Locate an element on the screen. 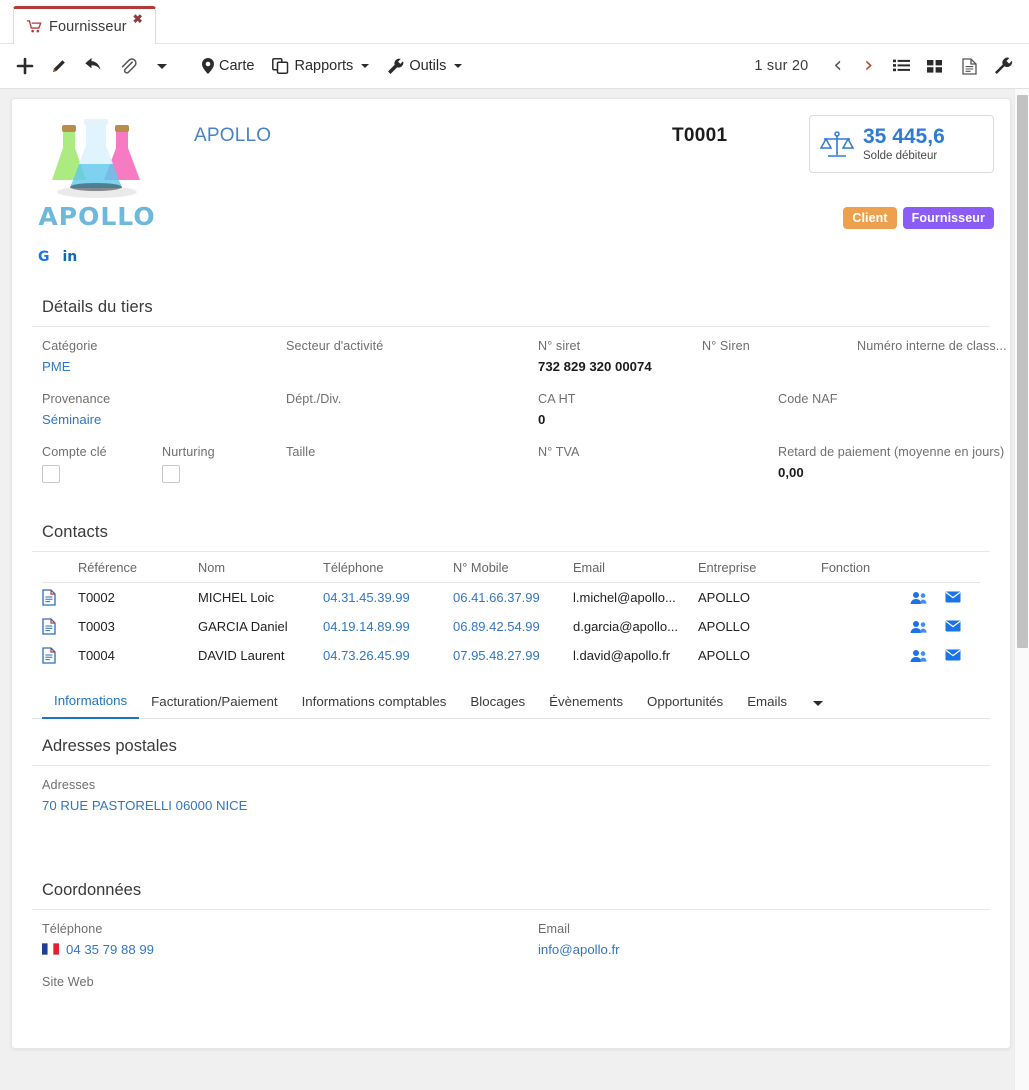 The image size is (1029, 1090). address-value: 70 RUE PASTORELLI 06000 NICE is located at coordinates (511, 806).